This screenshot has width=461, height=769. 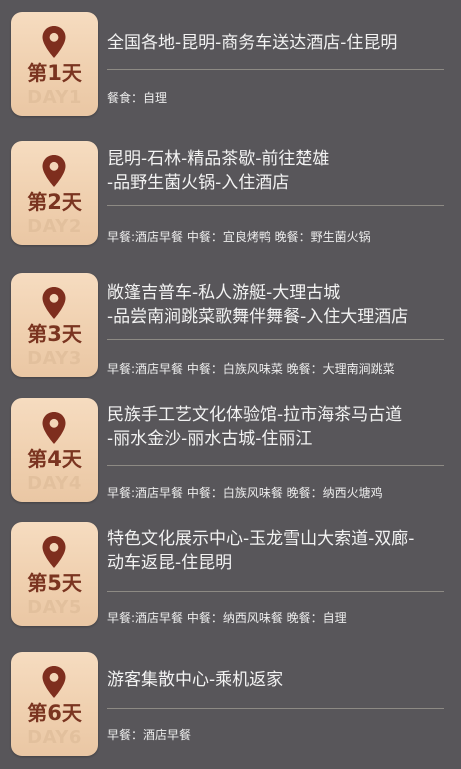 I want to click on route-line: 昆明-石林-精品茶歇-前往楚雄, so click(x=218, y=159).